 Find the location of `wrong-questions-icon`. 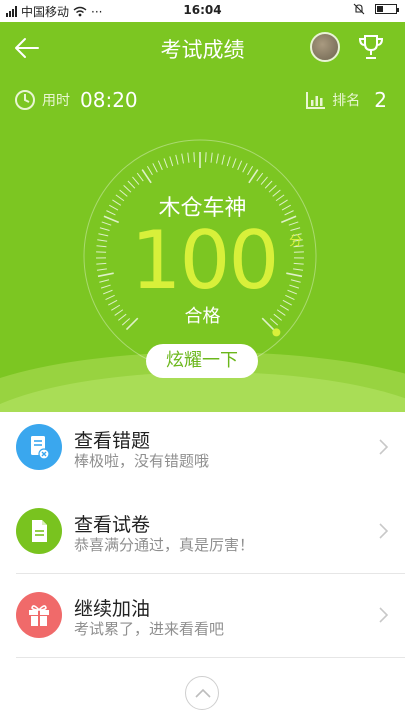

wrong-questions-icon is located at coordinates (39, 447).